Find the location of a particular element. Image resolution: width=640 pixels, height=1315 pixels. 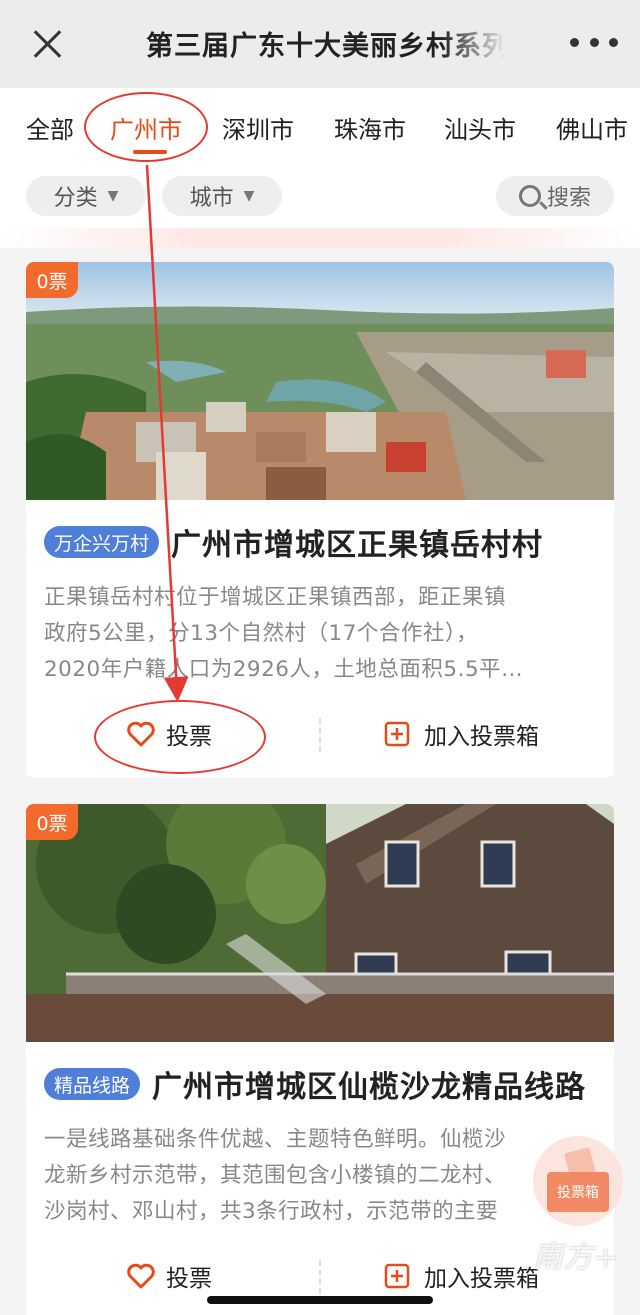

tab-all: 全部 is located at coordinates (50, 127).